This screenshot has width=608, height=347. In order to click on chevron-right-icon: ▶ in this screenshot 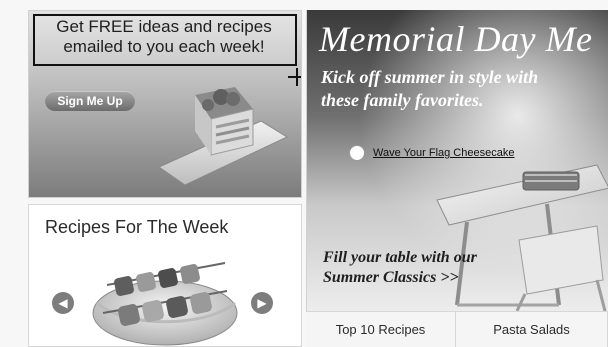, I will do `click(262, 303)`.